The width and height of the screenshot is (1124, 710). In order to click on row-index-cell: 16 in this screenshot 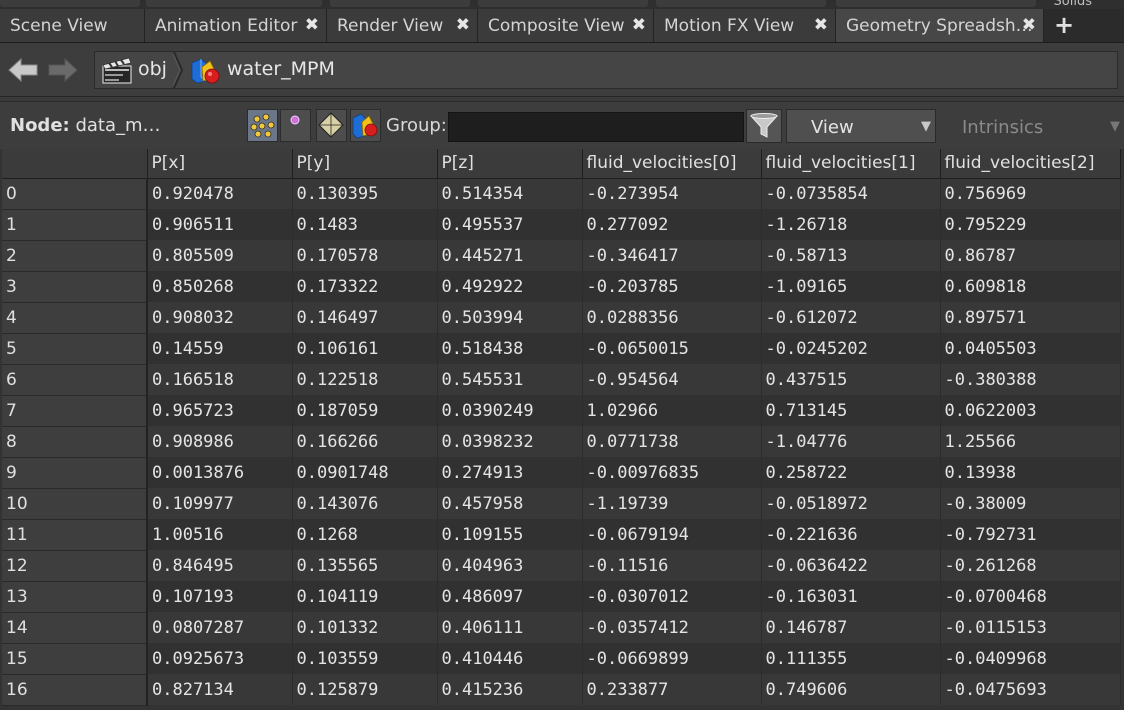, I will do `click(75, 690)`.